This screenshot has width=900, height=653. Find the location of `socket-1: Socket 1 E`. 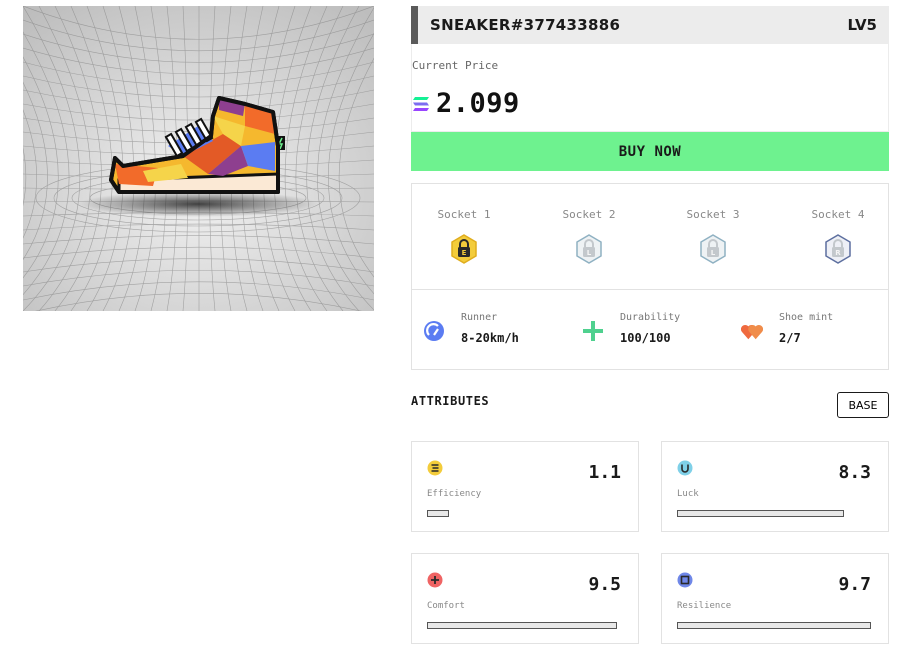

socket-1: Socket 1 E is located at coordinates (464, 236).